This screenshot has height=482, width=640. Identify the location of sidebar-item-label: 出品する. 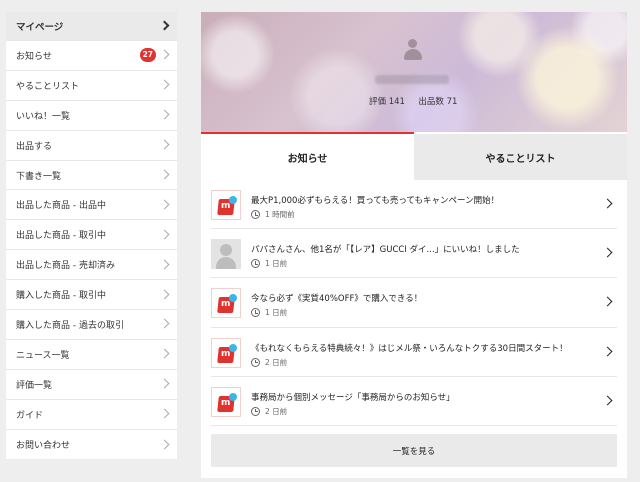
(34, 146).